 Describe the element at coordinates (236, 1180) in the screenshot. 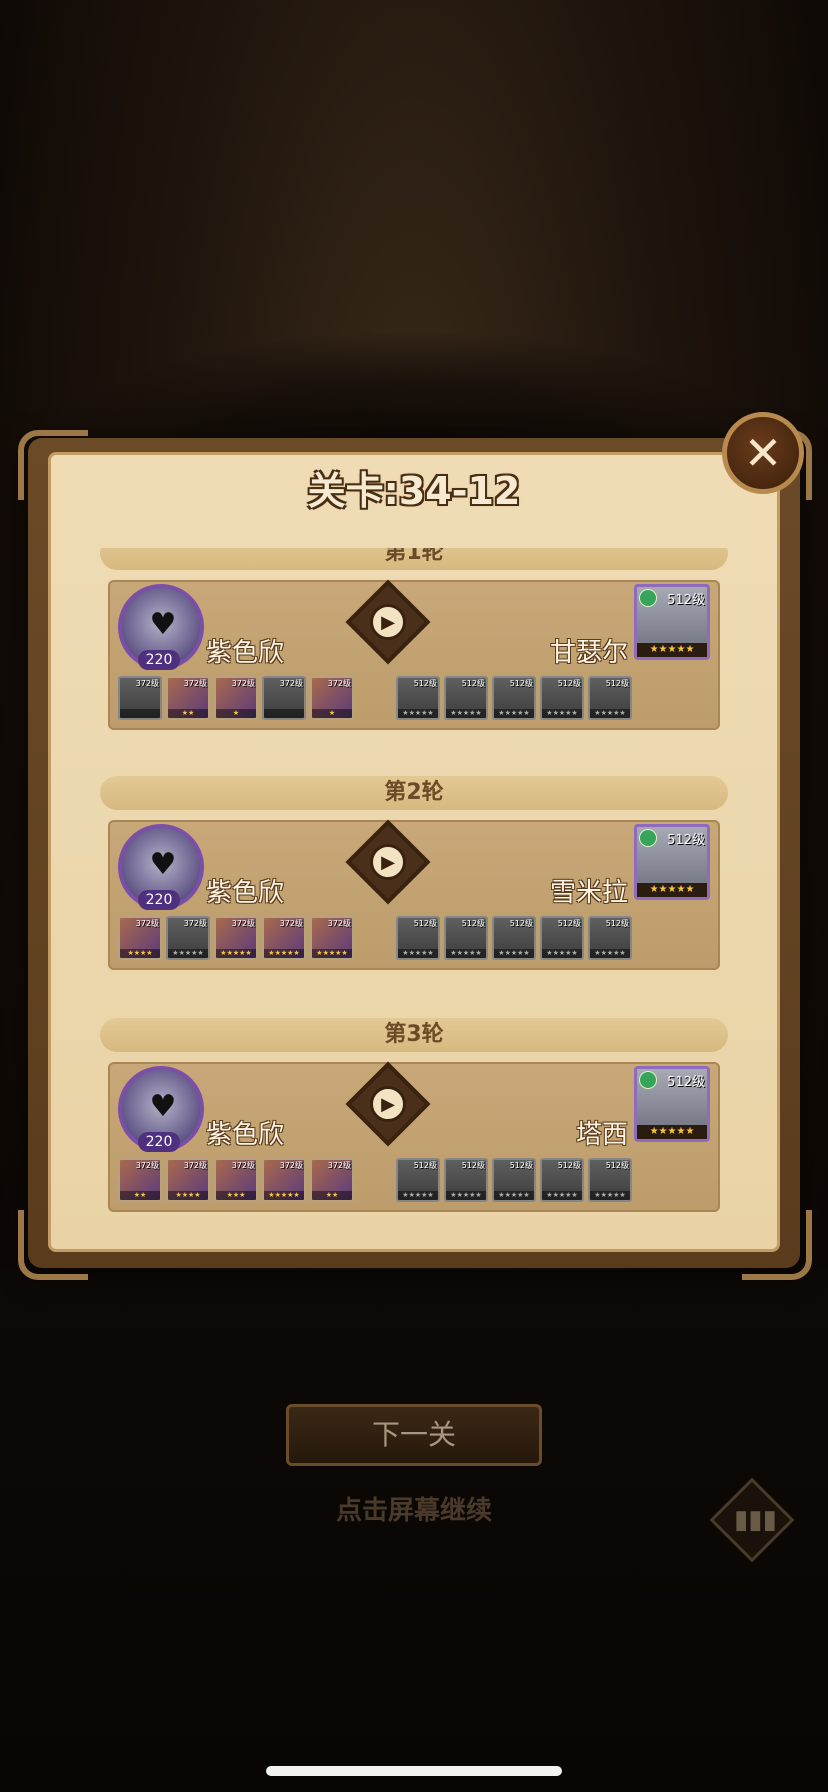

I see `player-hero-slot: 372级 ★★★` at that location.